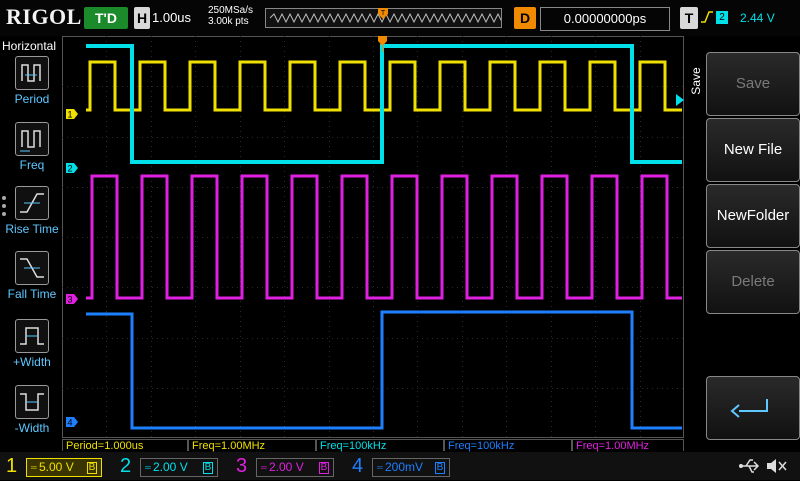 The height and width of the screenshot is (481, 800). I want to click on svg-text: 3, so click(69, 300).